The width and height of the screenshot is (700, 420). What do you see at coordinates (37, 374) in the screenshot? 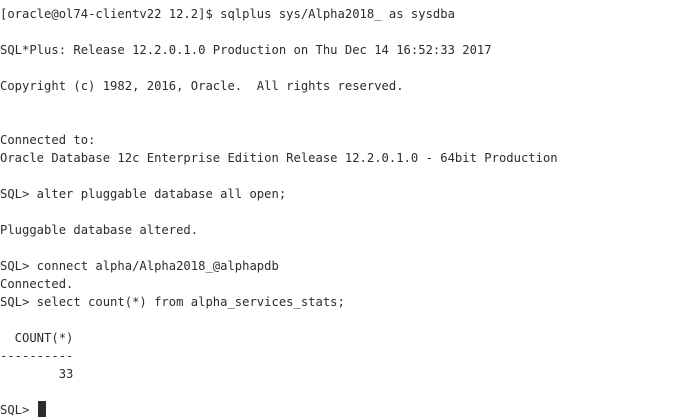
I see `result-value-line: 33` at bounding box center [37, 374].